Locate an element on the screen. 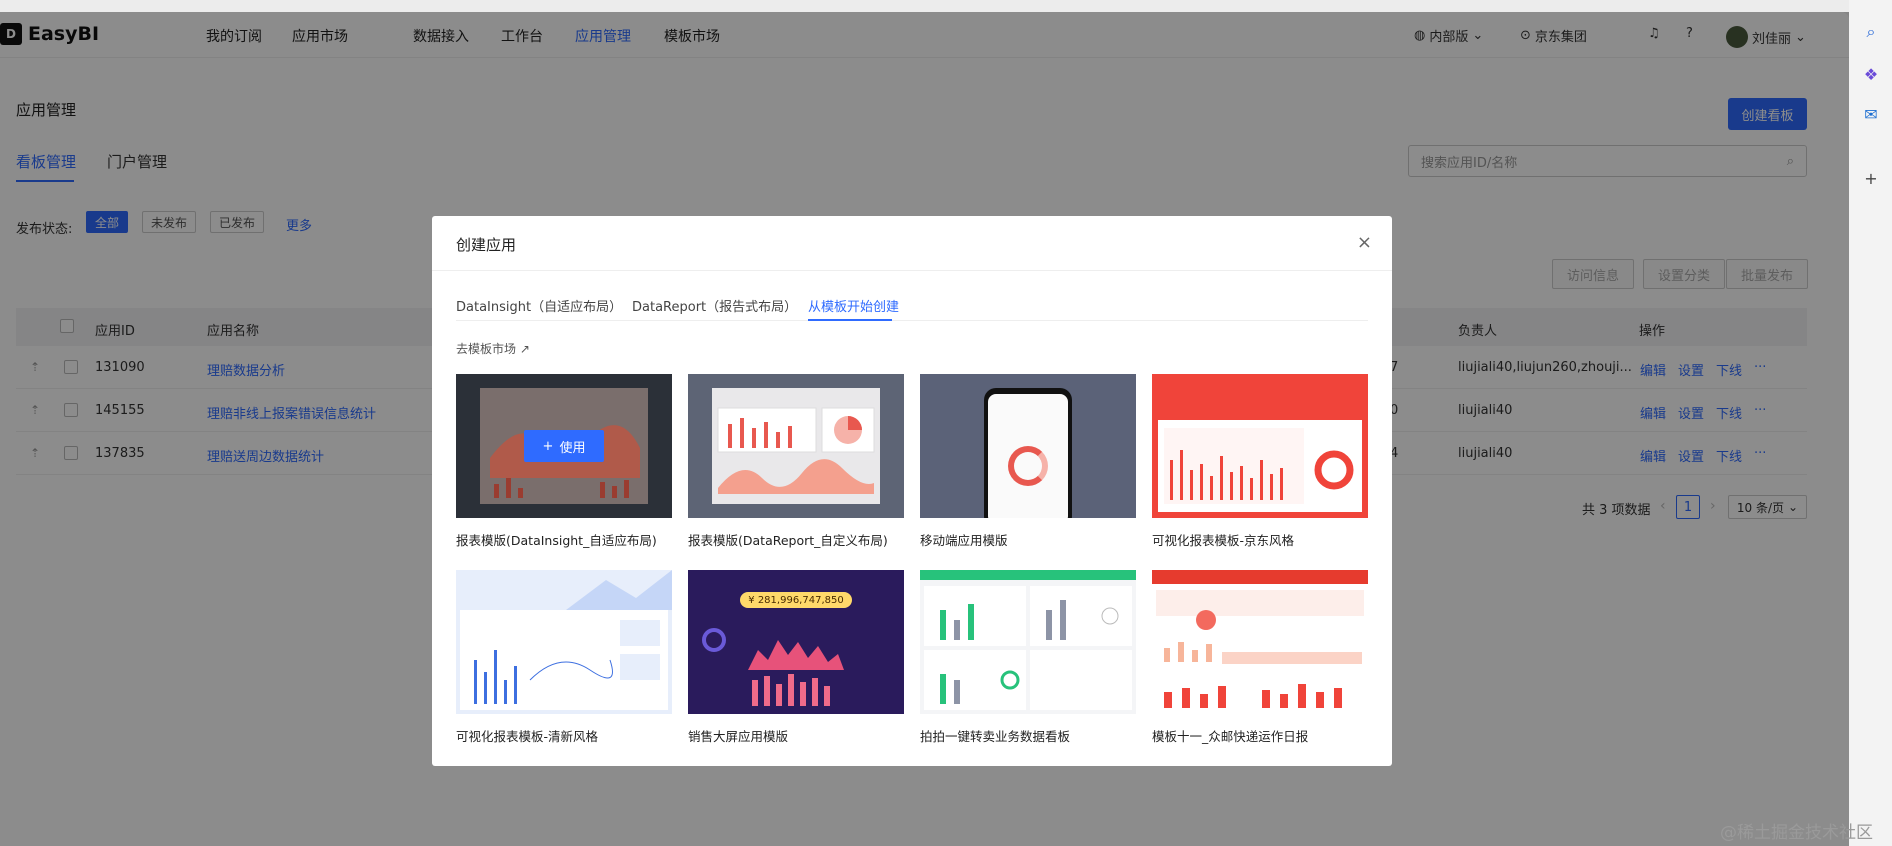 This screenshot has width=1892, height=846. tab-underline is located at coordinates (850, 320).